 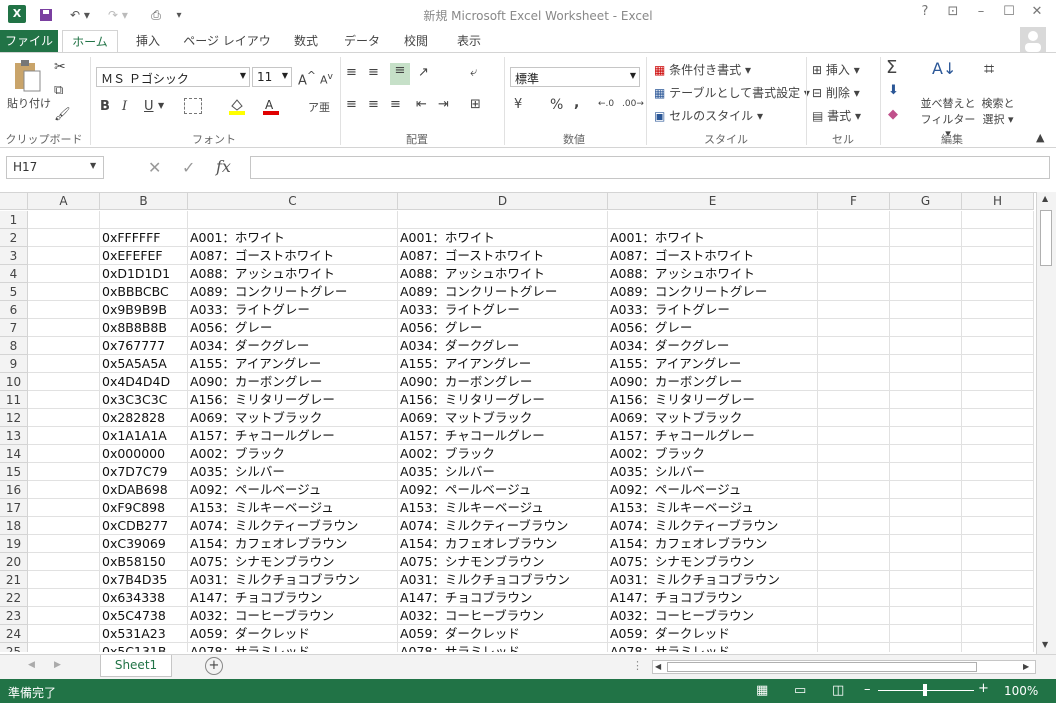 I want to click on cell-f7, so click(x=854, y=328).